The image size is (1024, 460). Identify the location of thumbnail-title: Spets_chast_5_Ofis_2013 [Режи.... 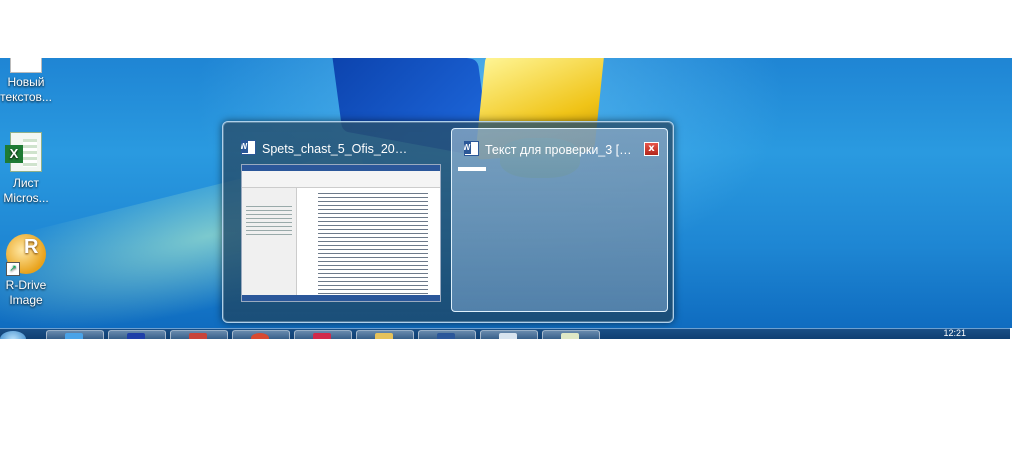
(327, 148).